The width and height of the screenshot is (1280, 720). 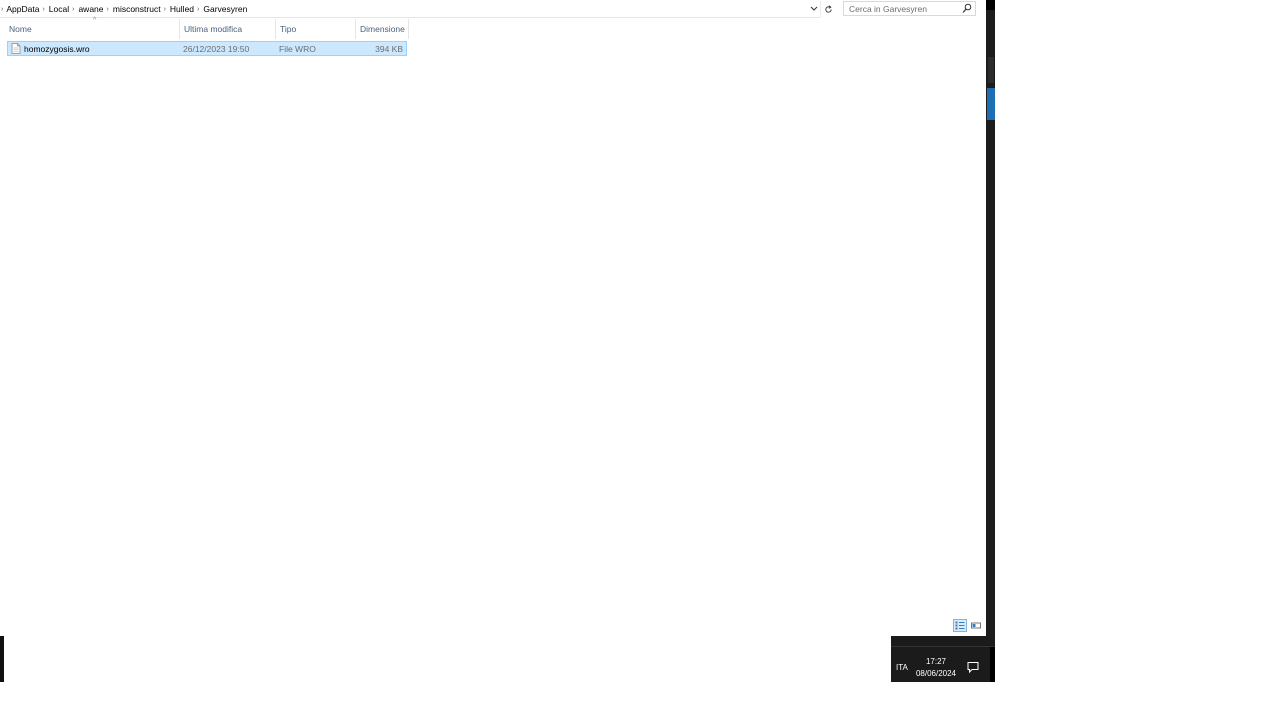 What do you see at coordinates (973, 667) in the screenshot?
I see `notification-icon` at bounding box center [973, 667].